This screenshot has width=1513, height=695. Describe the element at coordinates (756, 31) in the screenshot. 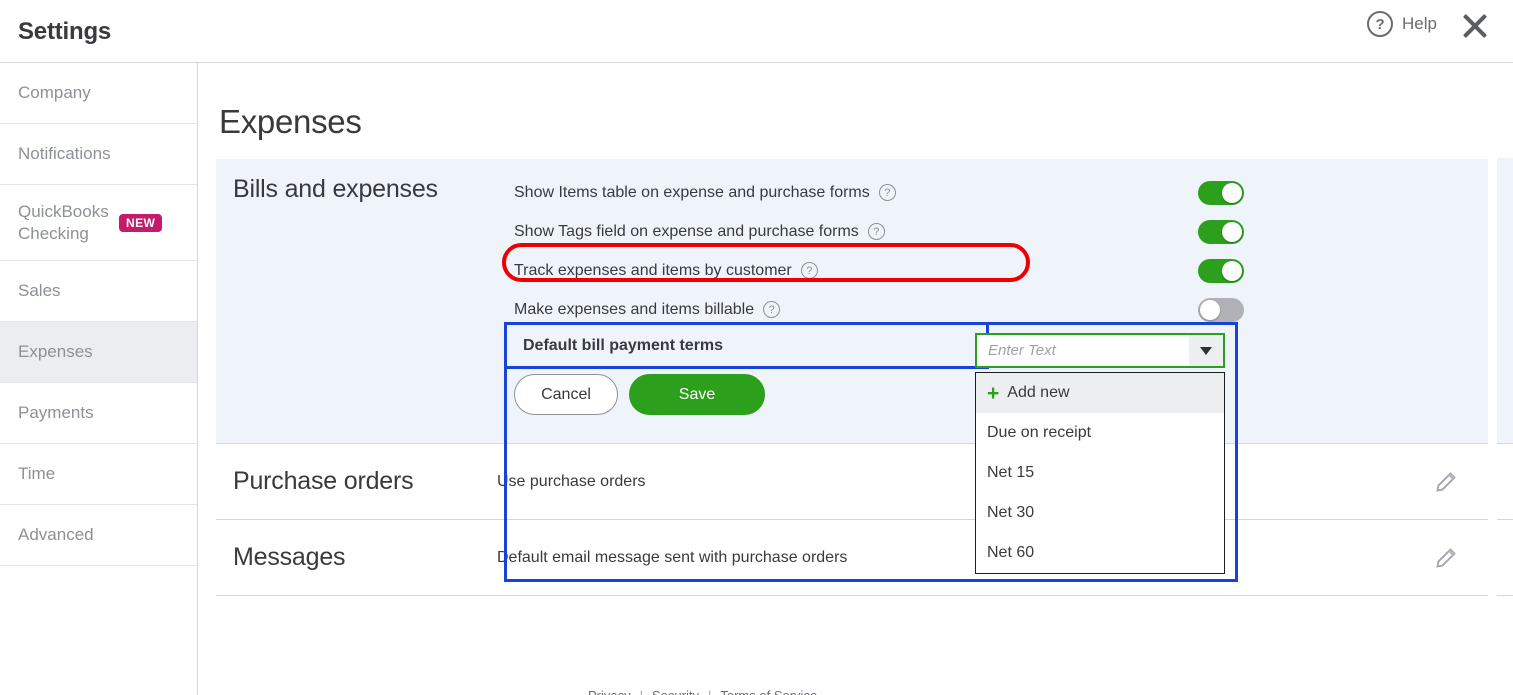

I see `window-topbar: Settings ? Help` at that location.